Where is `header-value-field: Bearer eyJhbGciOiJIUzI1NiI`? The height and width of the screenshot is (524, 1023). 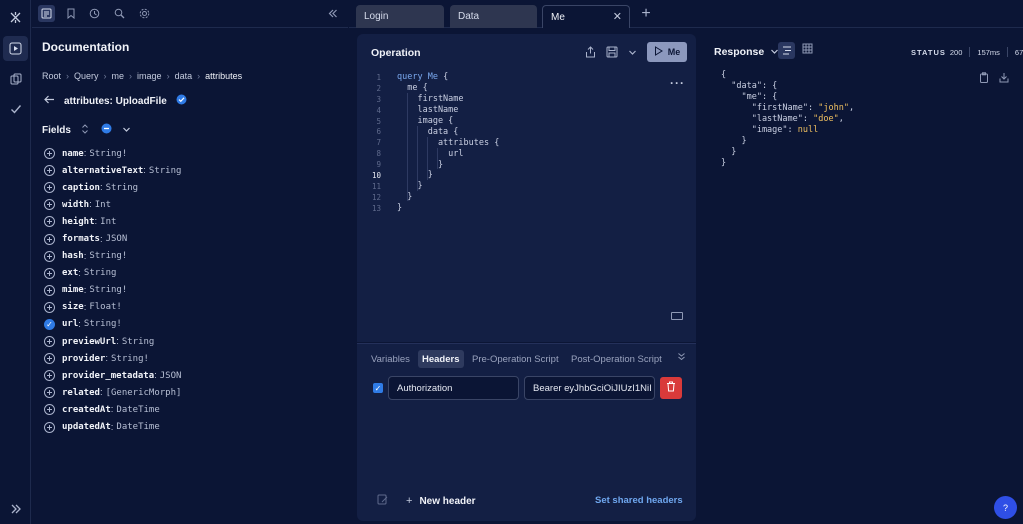
header-value-field: Bearer eyJhbGciOiJIUzI1NiI is located at coordinates (589, 388).